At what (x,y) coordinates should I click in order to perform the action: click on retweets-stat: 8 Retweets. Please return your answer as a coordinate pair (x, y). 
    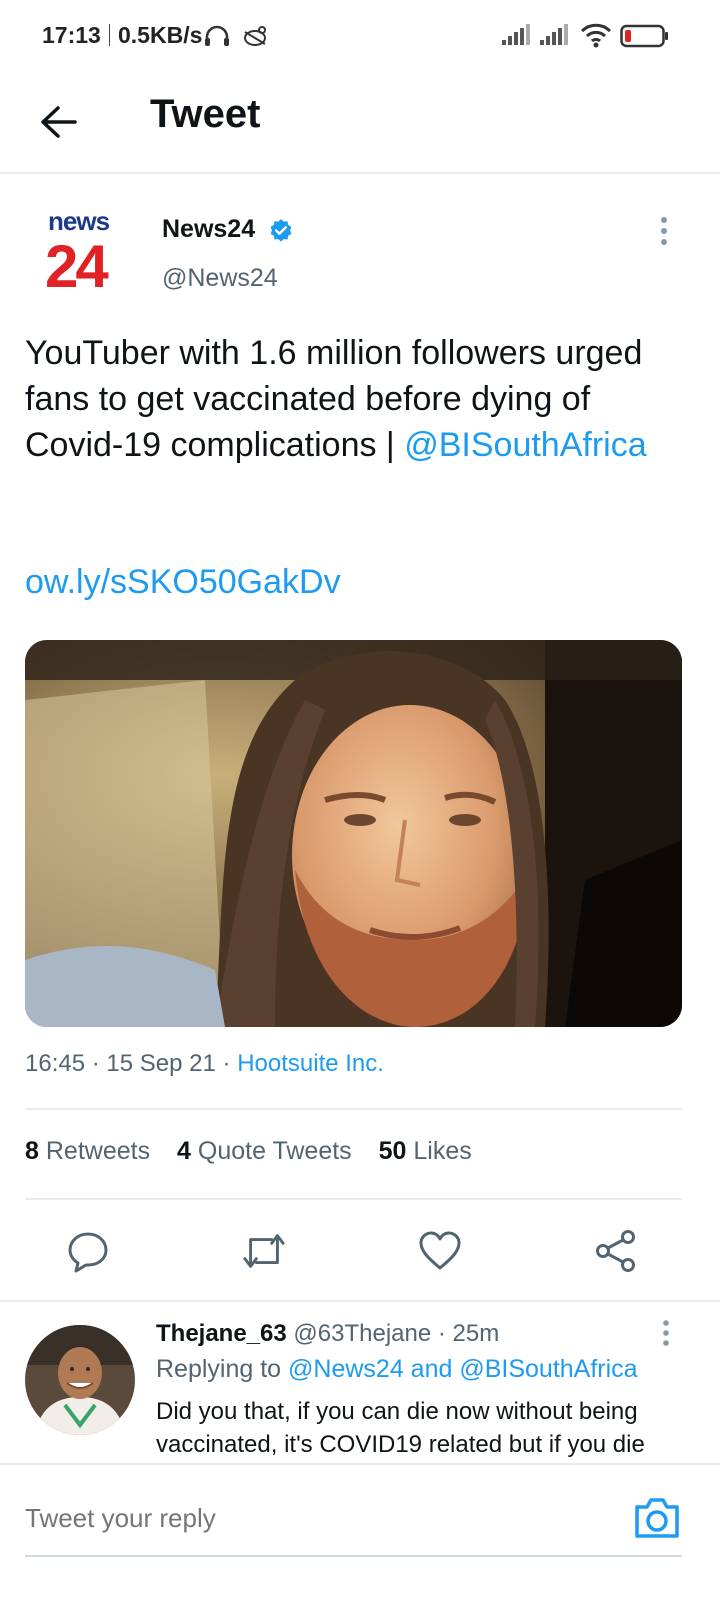
    Looking at the image, I should click on (87, 1151).